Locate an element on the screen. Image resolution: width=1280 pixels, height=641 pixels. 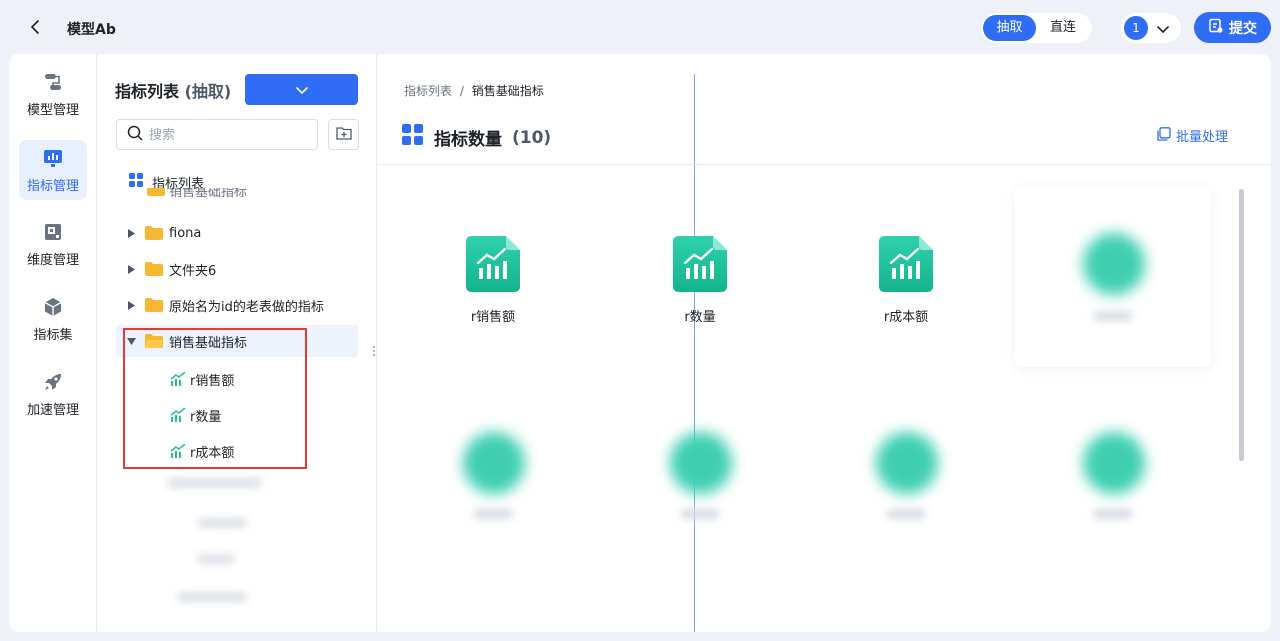
metric-card: r数量 is located at coordinates (700, 277).